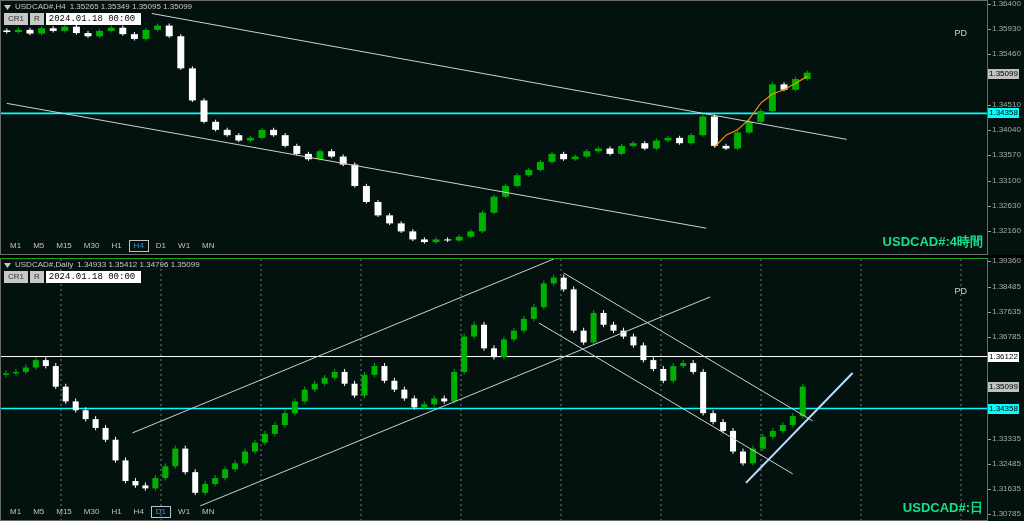 This screenshot has width=1024, height=521. What do you see at coordinates (1006, 130) in the screenshot?
I see `axis-label: 1.34040` at bounding box center [1006, 130].